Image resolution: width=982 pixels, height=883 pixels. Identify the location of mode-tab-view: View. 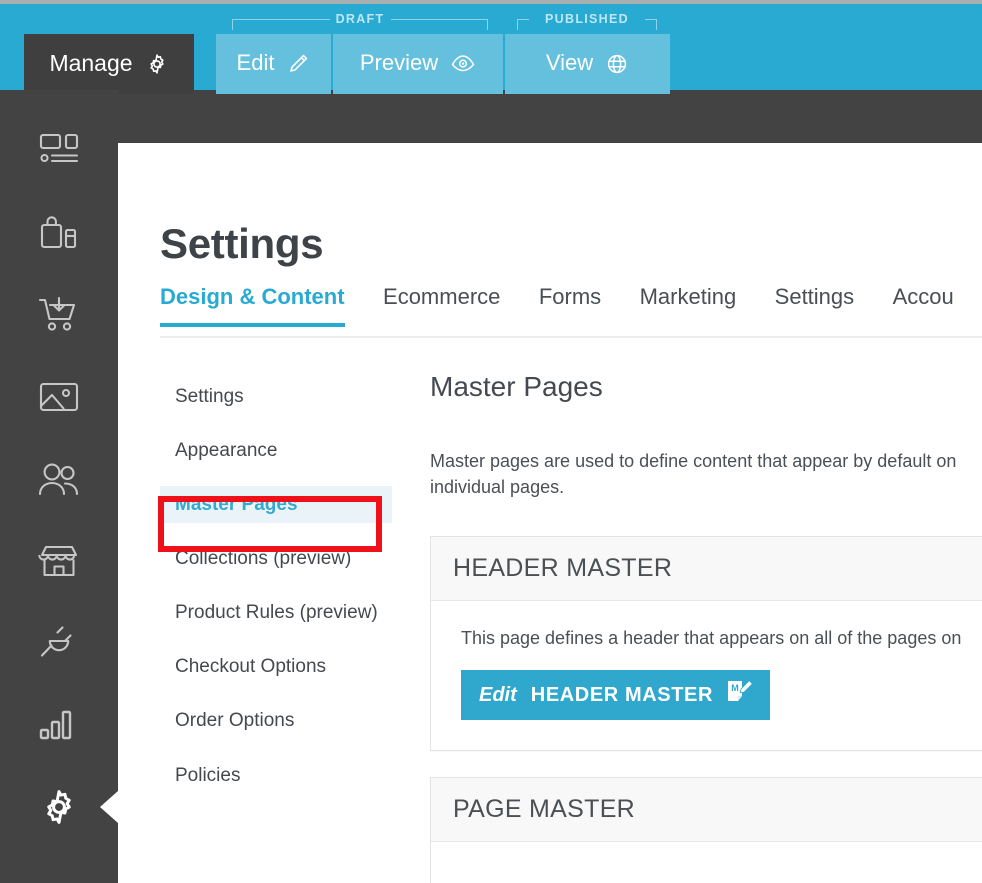
(587, 64).